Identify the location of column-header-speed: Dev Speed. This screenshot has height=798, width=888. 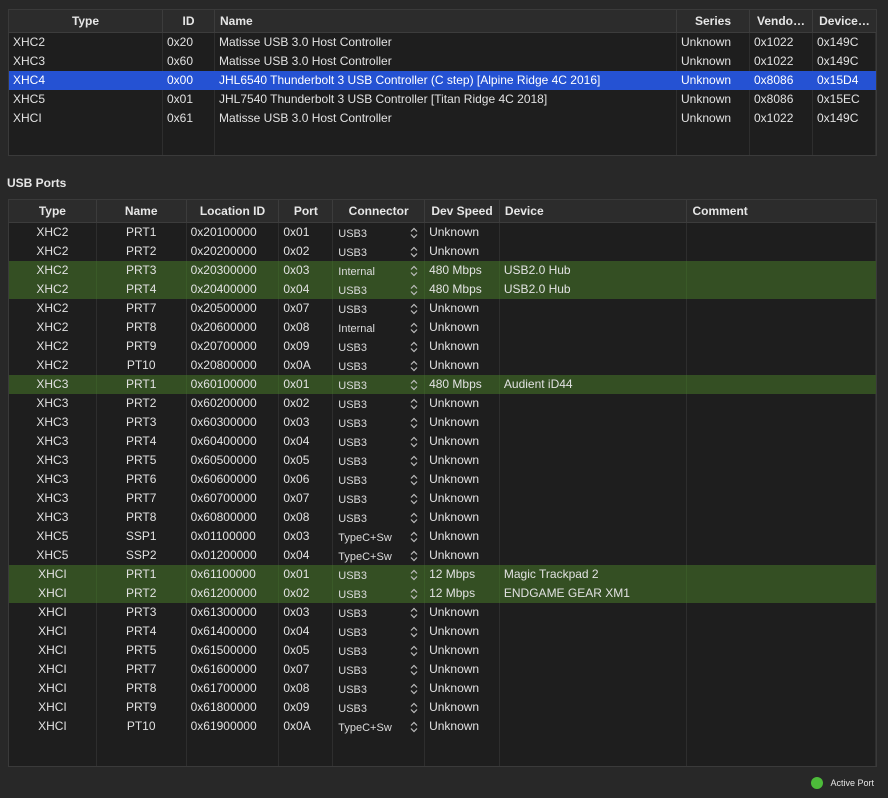
(462, 211).